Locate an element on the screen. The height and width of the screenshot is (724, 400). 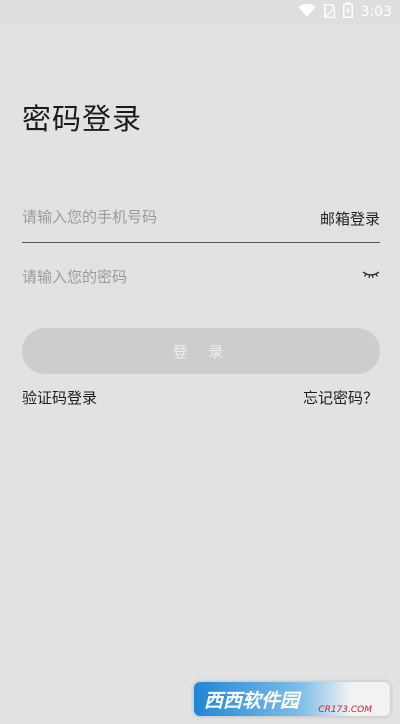
phone-input is located at coordinates (157, 217).